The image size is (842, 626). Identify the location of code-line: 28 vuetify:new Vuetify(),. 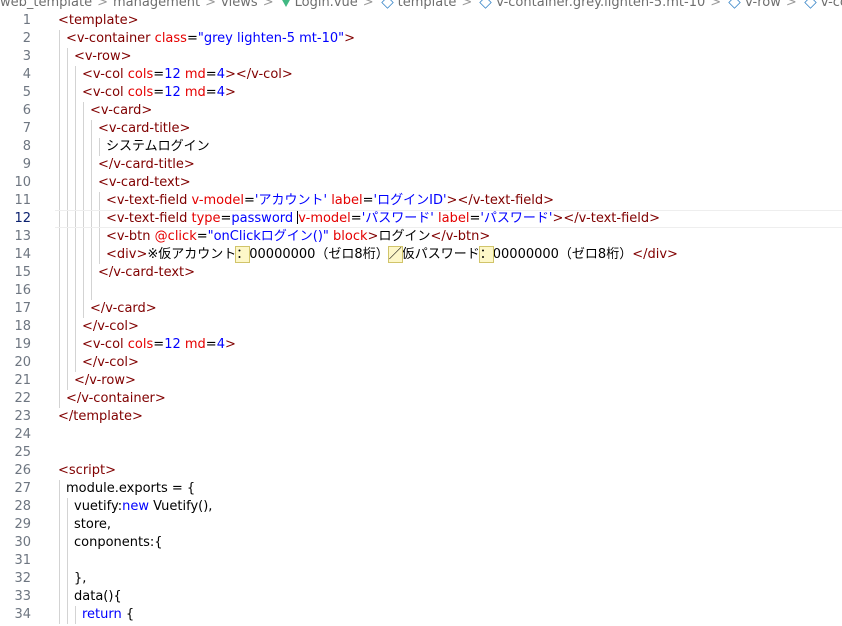
(421, 507).